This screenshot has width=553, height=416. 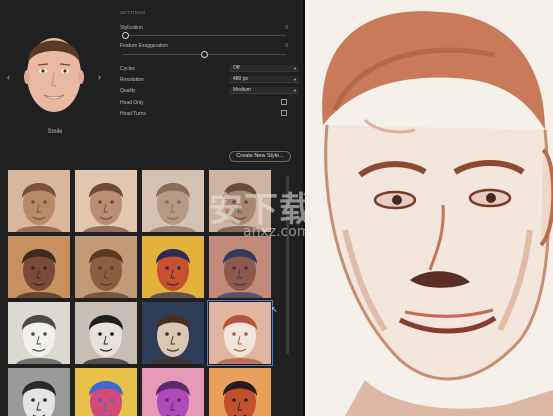 I want to click on style-tile-purple-face, so click(x=173, y=392).